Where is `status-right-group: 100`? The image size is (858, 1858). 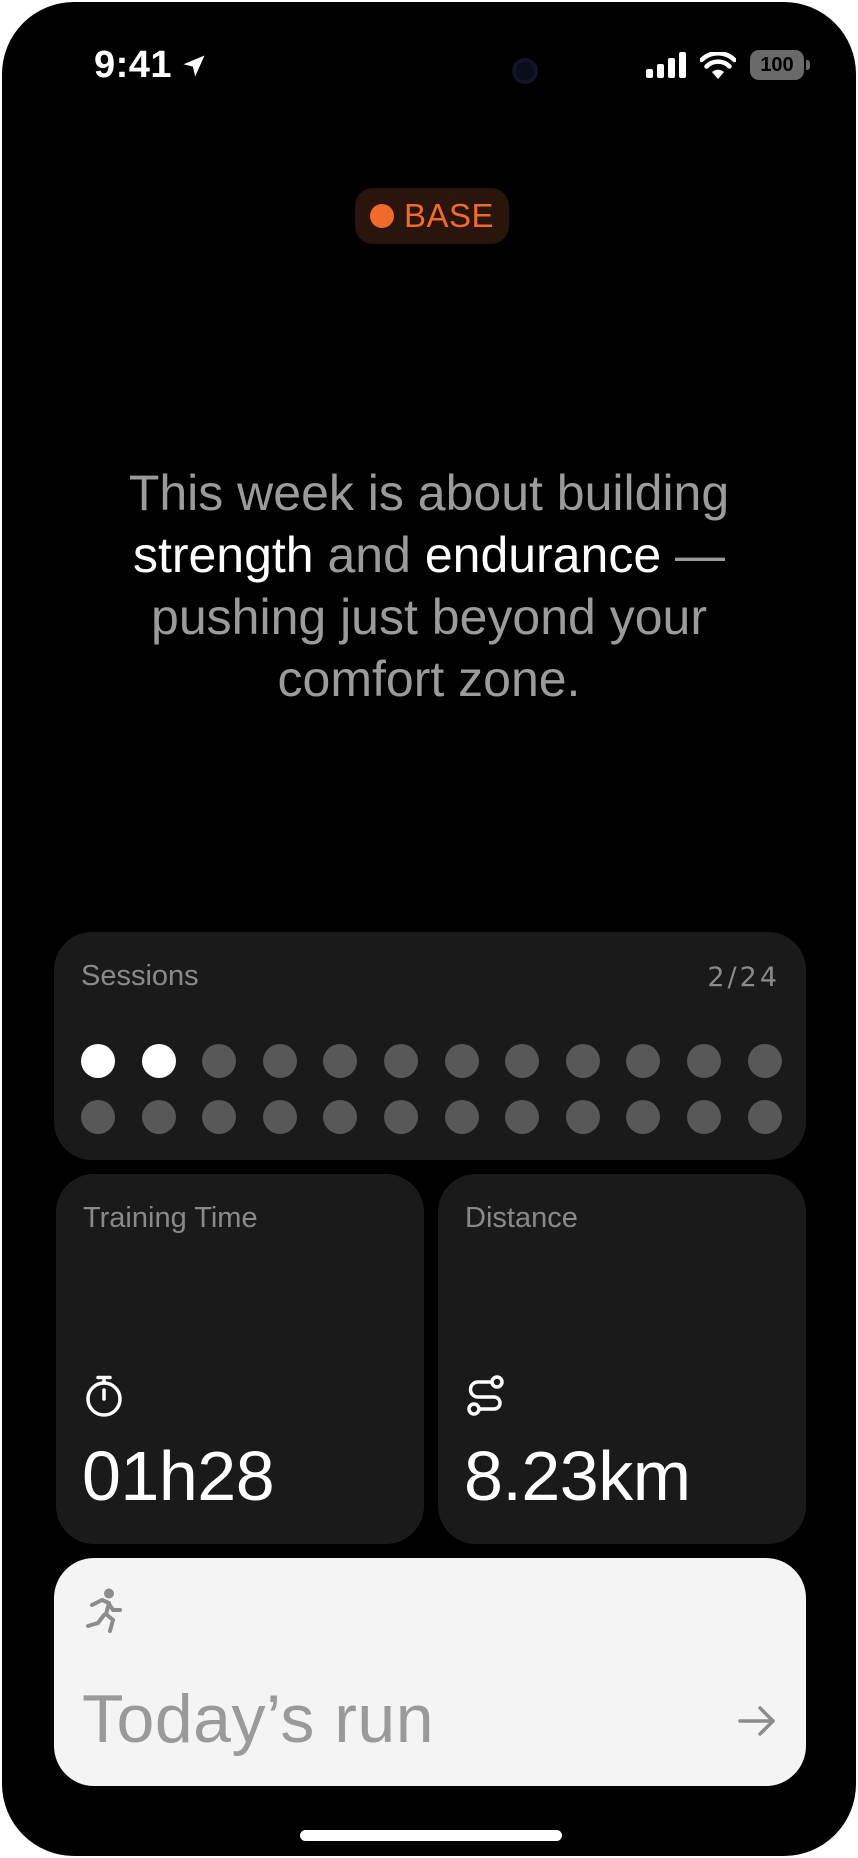 status-right-group: 100 is located at coordinates (728, 65).